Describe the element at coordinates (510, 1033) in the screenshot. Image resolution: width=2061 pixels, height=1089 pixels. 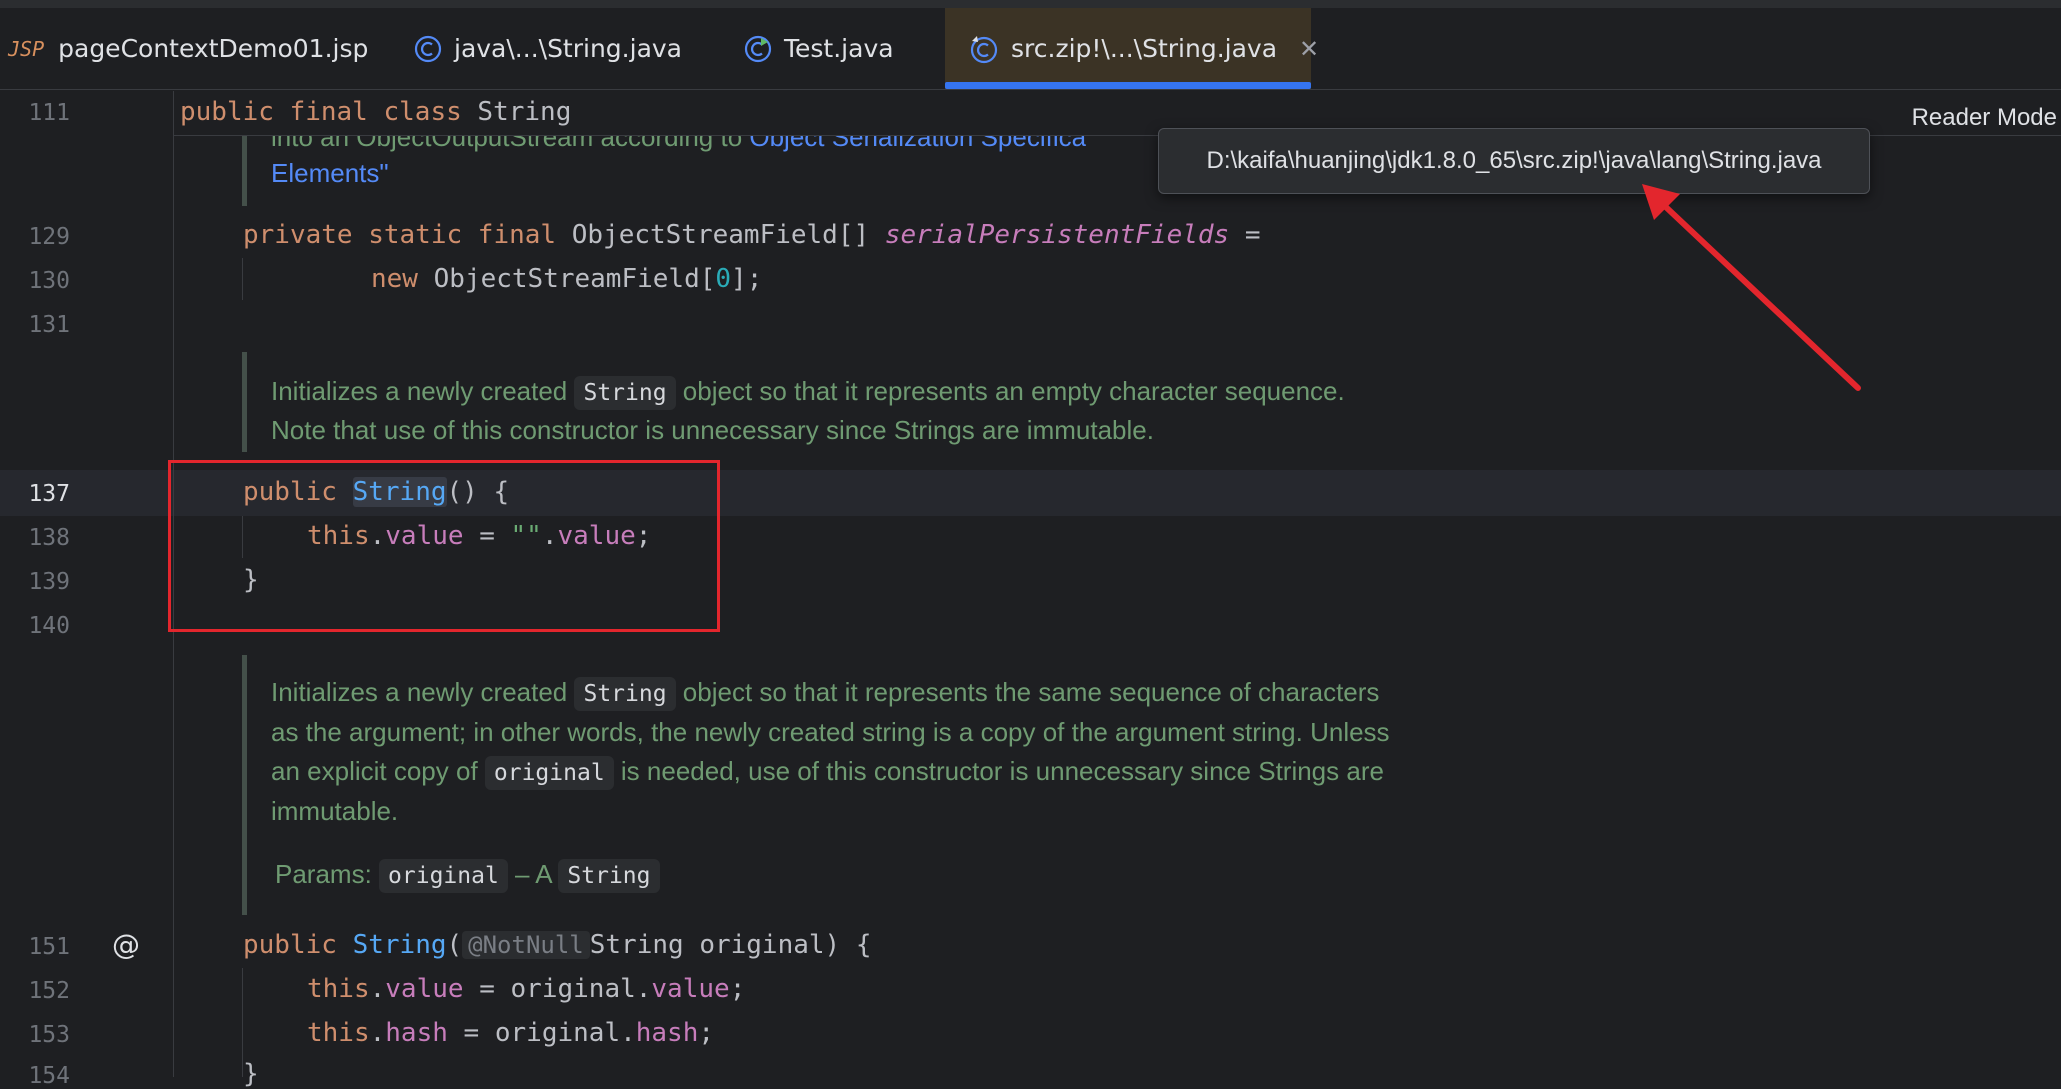
I see `code-line-153: this.hash = original.hash;` at that location.